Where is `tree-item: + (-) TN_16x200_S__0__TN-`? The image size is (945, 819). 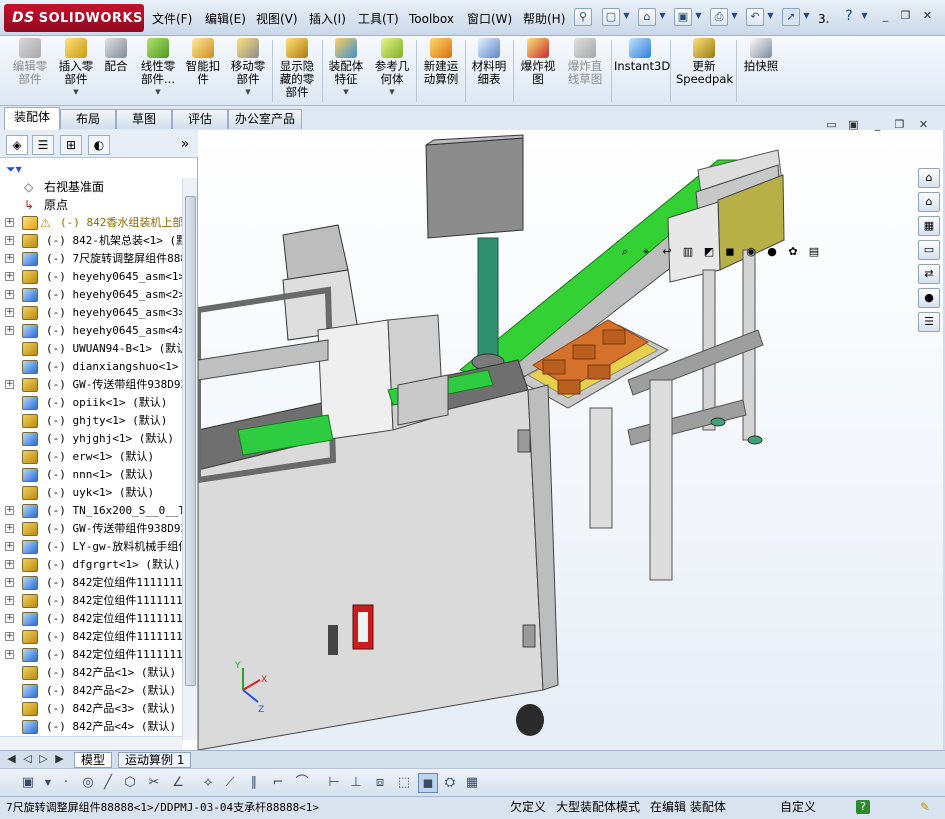 tree-item: + (-) TN_16x200_S__0__TN- is located at coordinates (91, 511).